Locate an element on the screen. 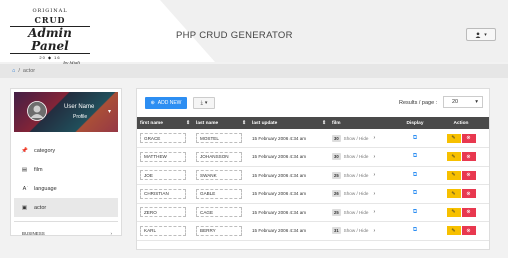  film-cell: 31 Show / Hide › is located at coordinates (364, 231).